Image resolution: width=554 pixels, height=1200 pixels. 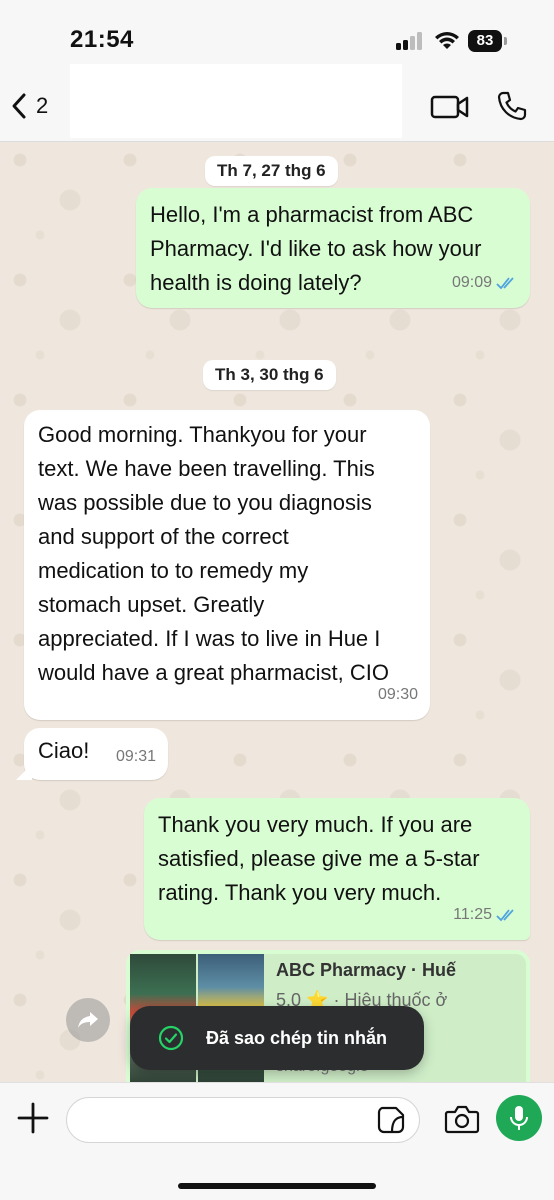 What do you see at coordinates (277, 1186) in the screenshot?
I see `home-indicator` at bounding box center [277, 1186].